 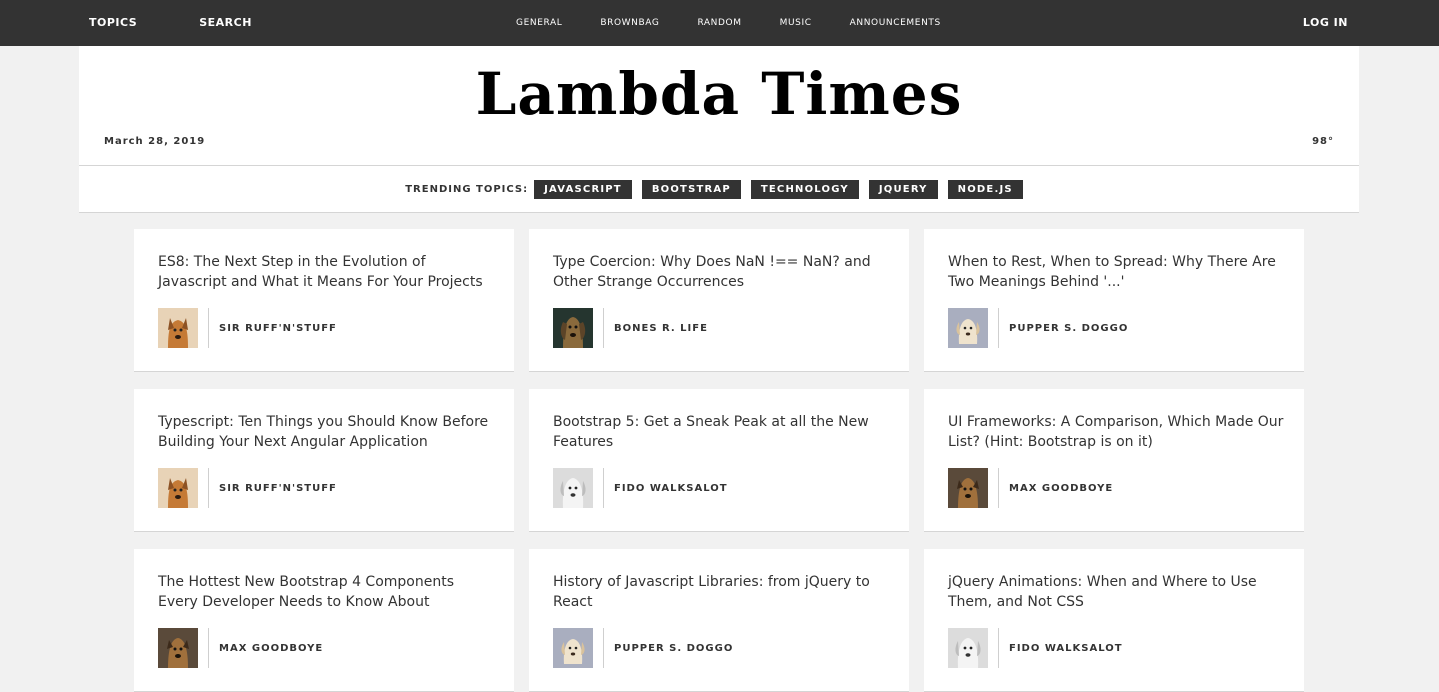 I want to click on nav-link-brownbag: BROWNBAG, so click(x=629, y=23).